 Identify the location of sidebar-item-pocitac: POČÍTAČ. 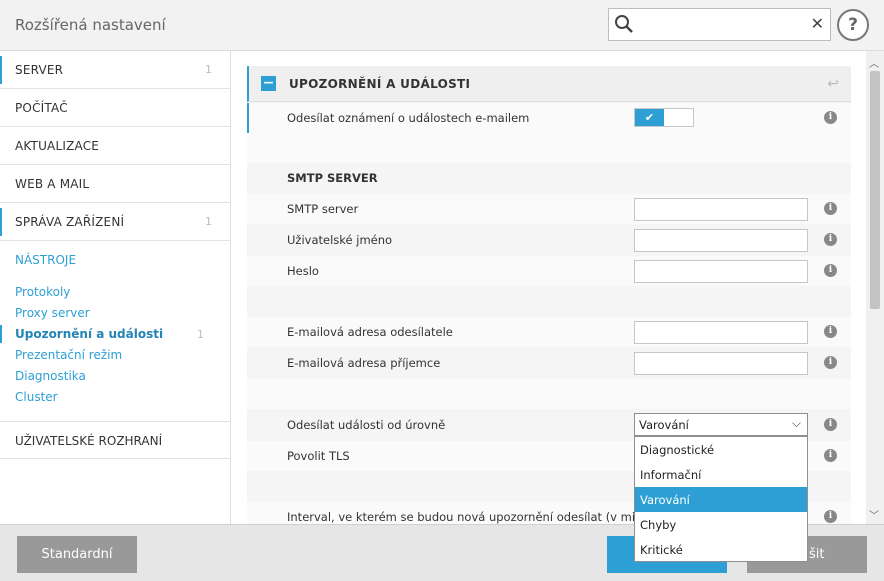
(115, 108).